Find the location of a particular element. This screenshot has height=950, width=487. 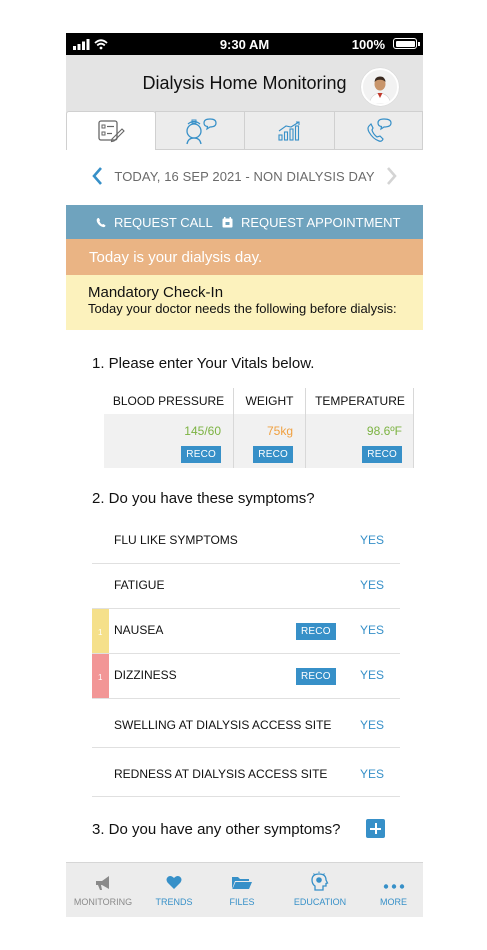

symptom-name: NAUSEA is located at coordinates (139, 630).